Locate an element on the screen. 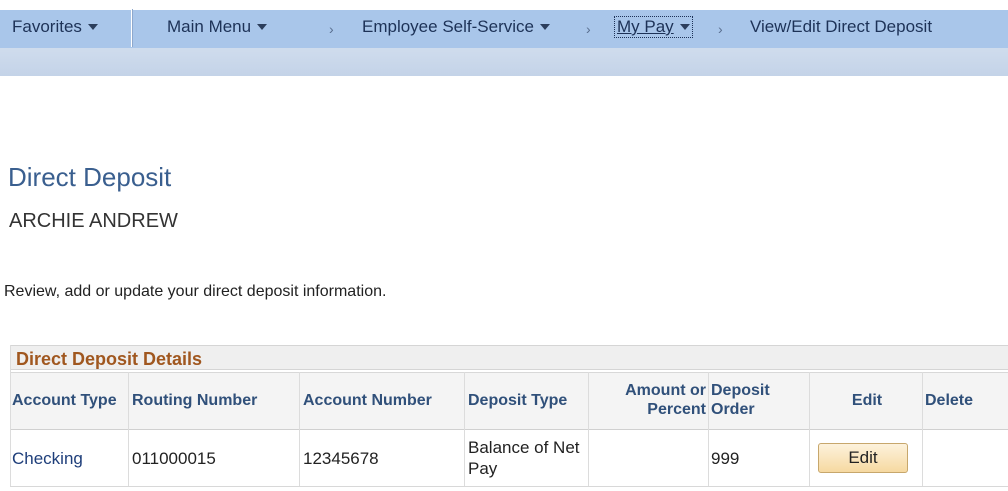 Image resolution: width=1008 pixels, height=491 pixels. nav-employee-self-service: Employee Self-Service is located at coordinates (456, 27).